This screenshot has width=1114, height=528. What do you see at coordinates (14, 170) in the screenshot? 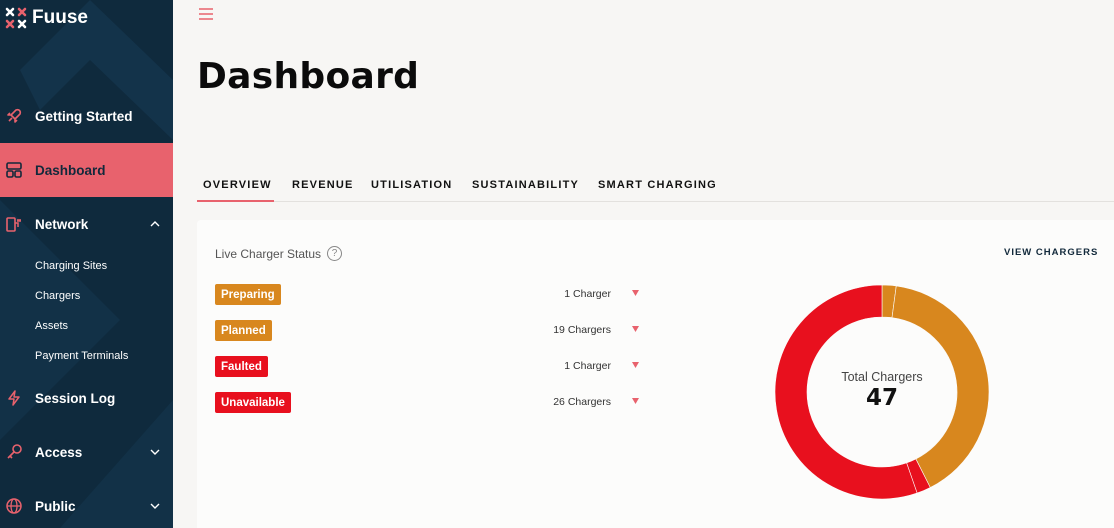
I see `dashboard-icon` at bounding box center [14, 170].